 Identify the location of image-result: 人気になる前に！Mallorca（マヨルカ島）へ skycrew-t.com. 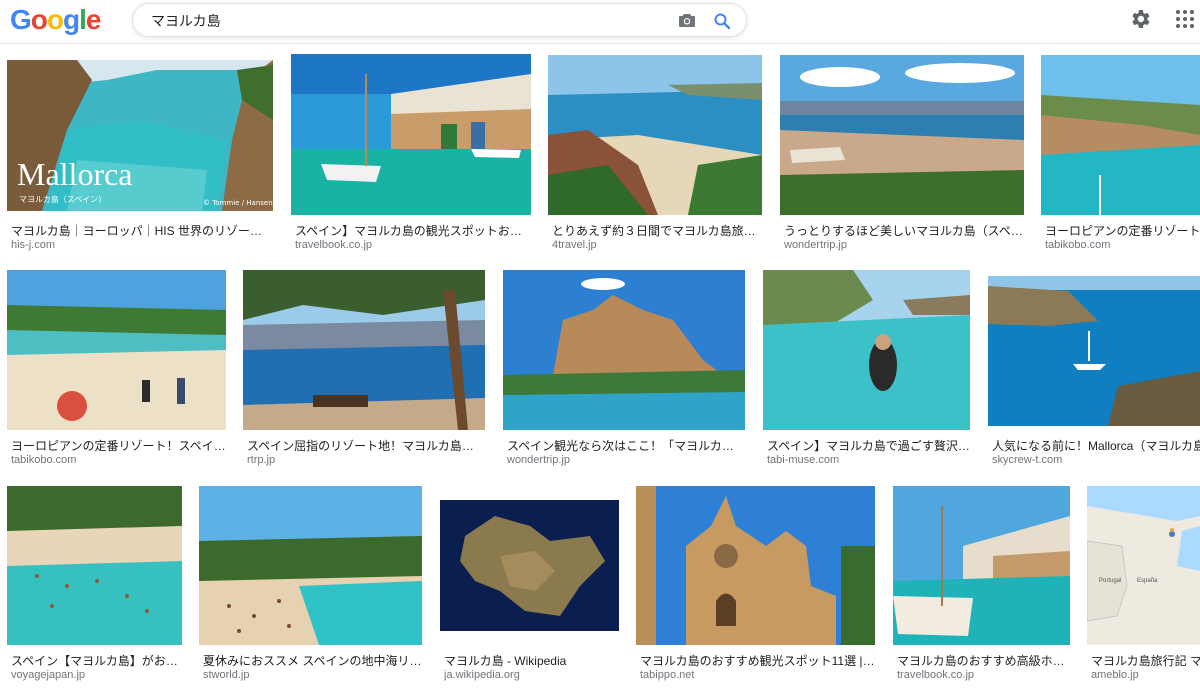
(1094, 373).